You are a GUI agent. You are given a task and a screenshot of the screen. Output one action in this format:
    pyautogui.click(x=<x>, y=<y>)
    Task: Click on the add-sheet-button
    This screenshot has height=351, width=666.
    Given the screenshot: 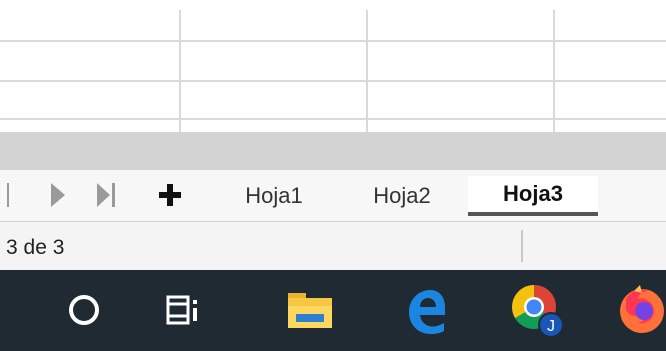 What is the action you would take?
    pyautogui.click(x=170, y=195)
    